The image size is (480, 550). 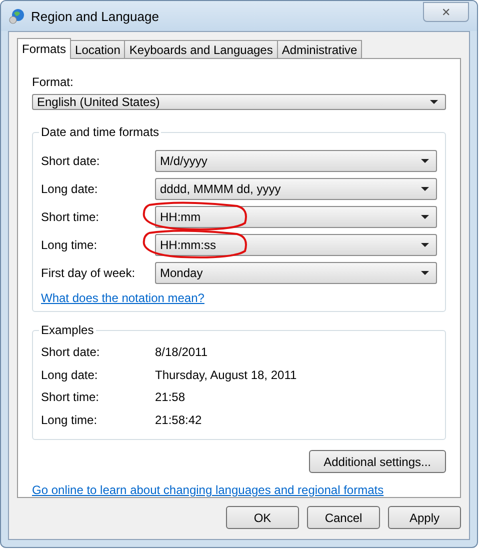 What do you see at coordinates (319, 49) in the screenshot?
I see `tab: Administrative` at bounding box center [319, 49].